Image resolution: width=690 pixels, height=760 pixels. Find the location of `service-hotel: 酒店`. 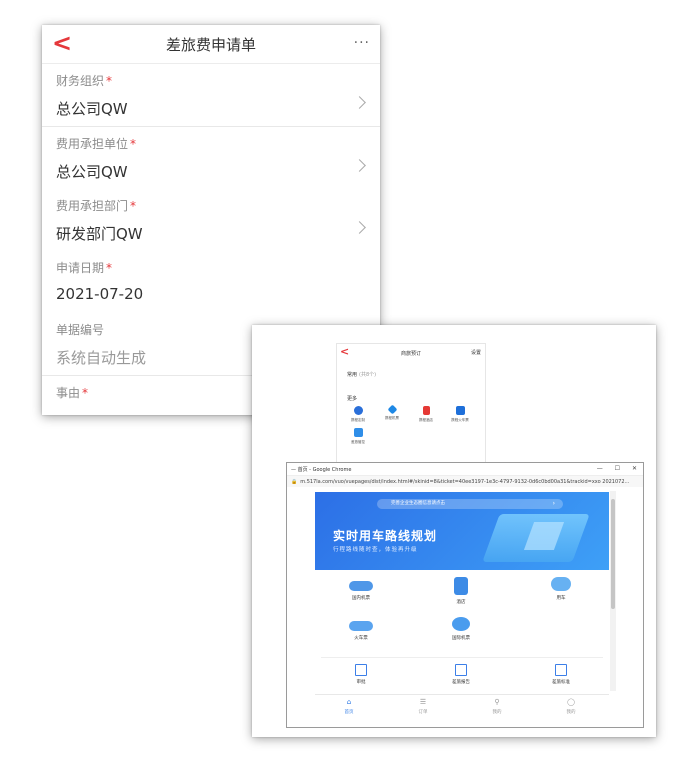

service-hotel: 酒店 is located at coordinates (461, 591).